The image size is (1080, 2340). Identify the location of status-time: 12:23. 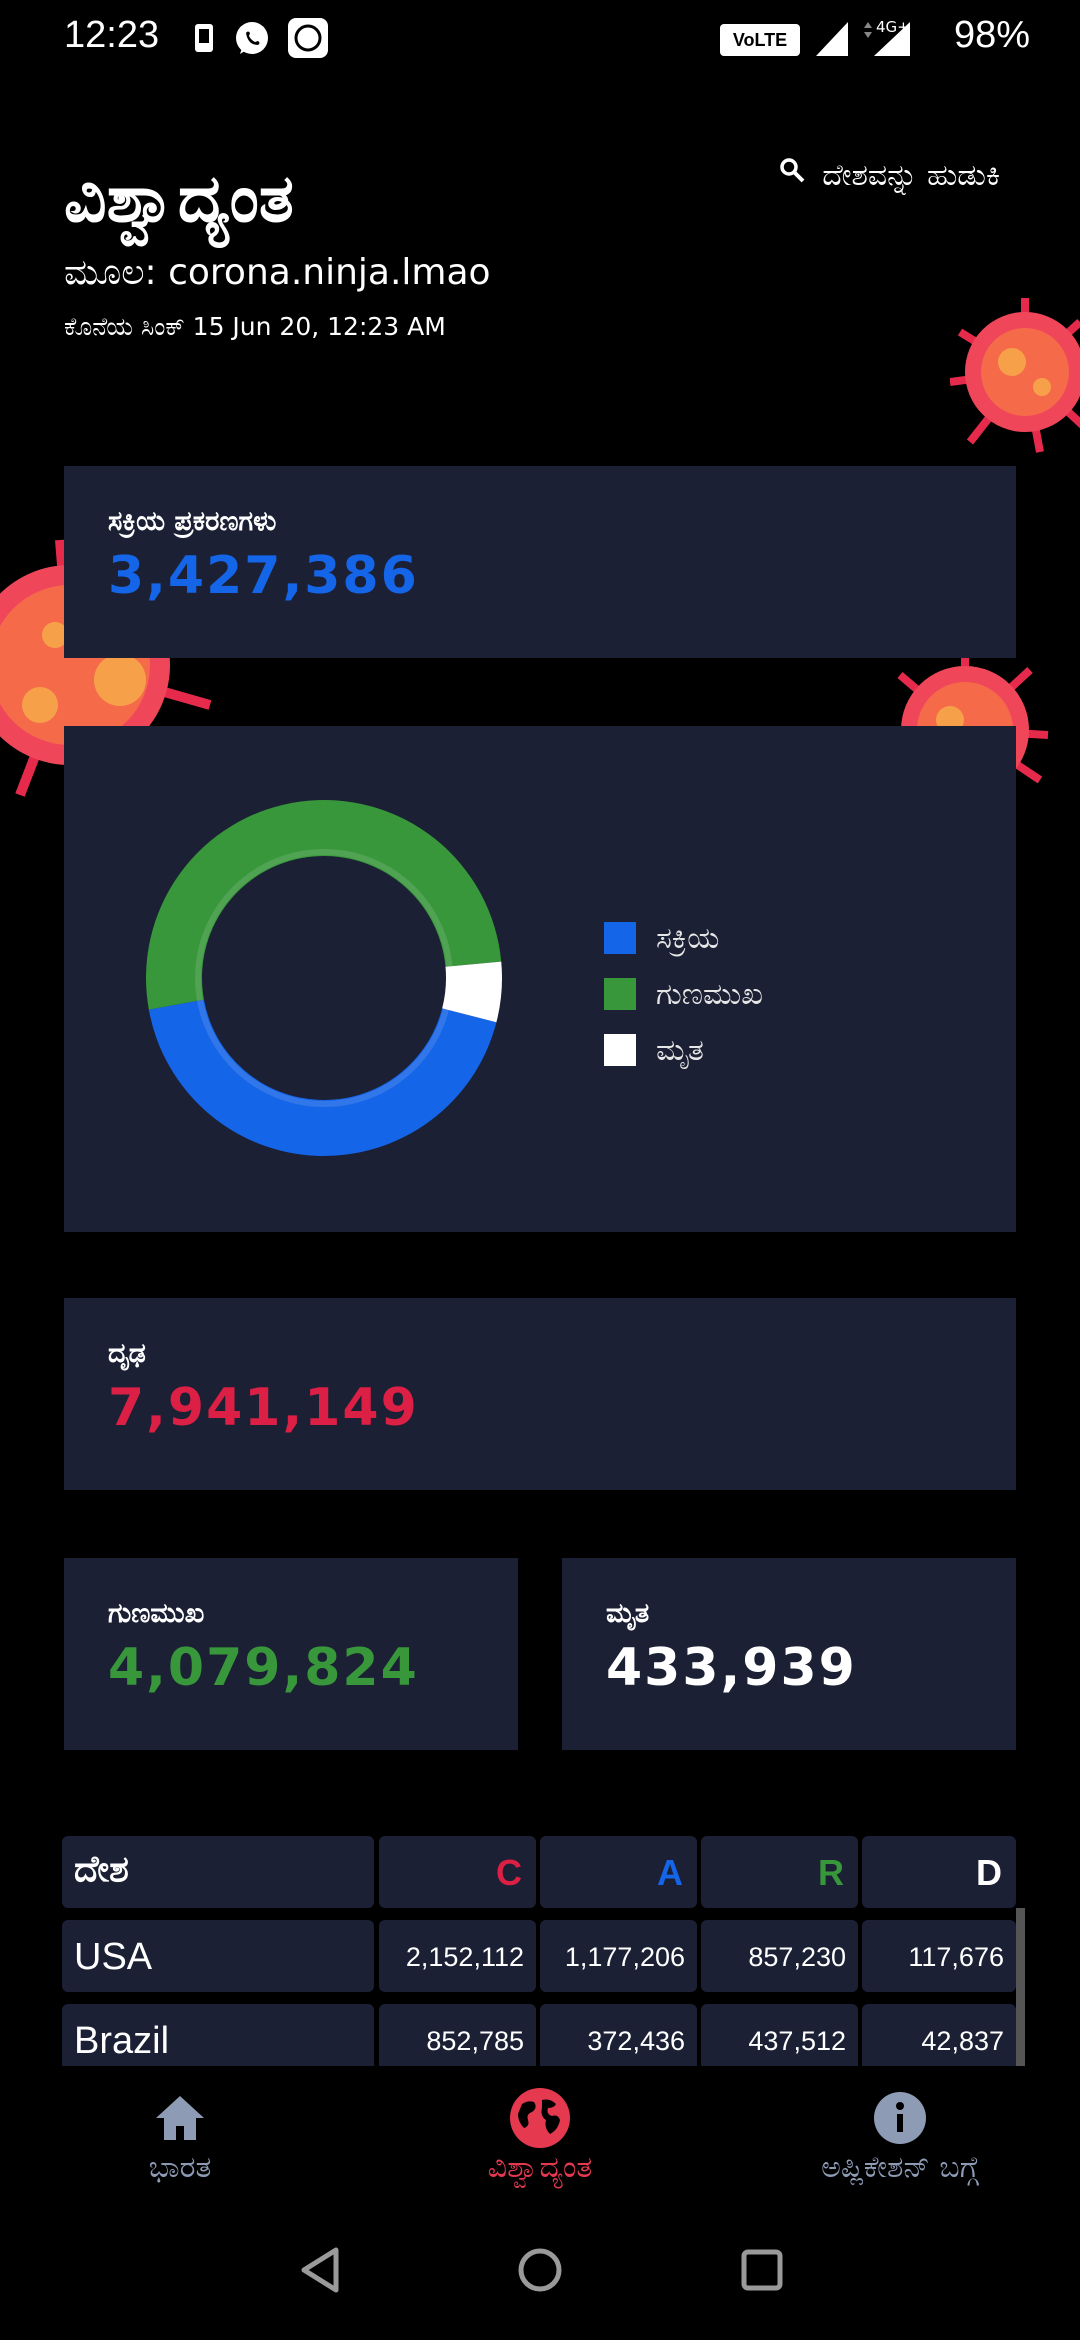
(112, 35).